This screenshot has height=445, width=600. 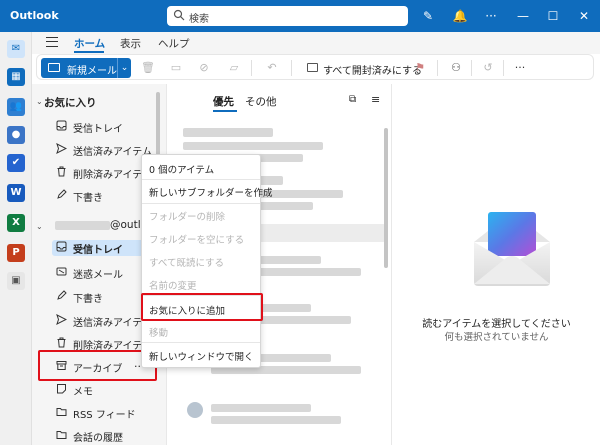 I want to click on maximize-icon: ☐, so click(x=553, y=16).